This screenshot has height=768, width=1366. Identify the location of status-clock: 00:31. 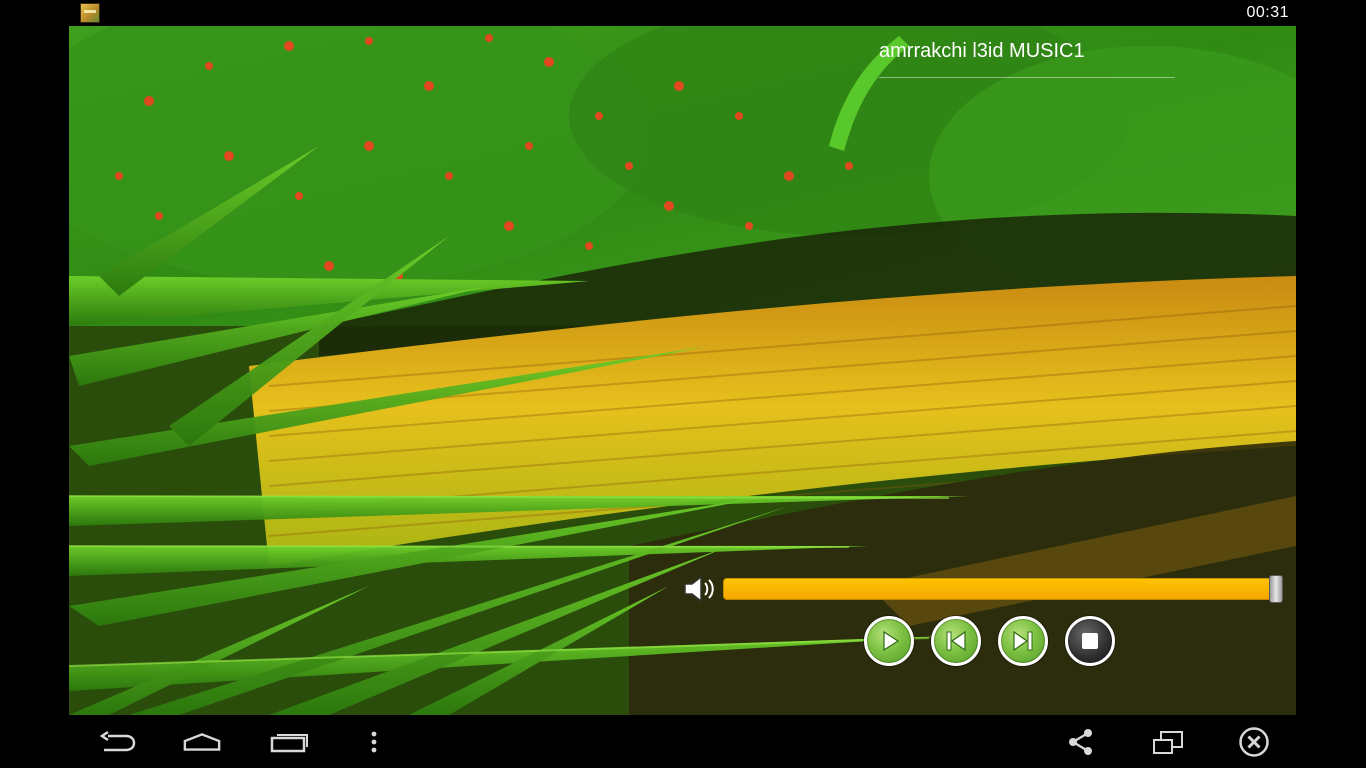
(1267, 12).